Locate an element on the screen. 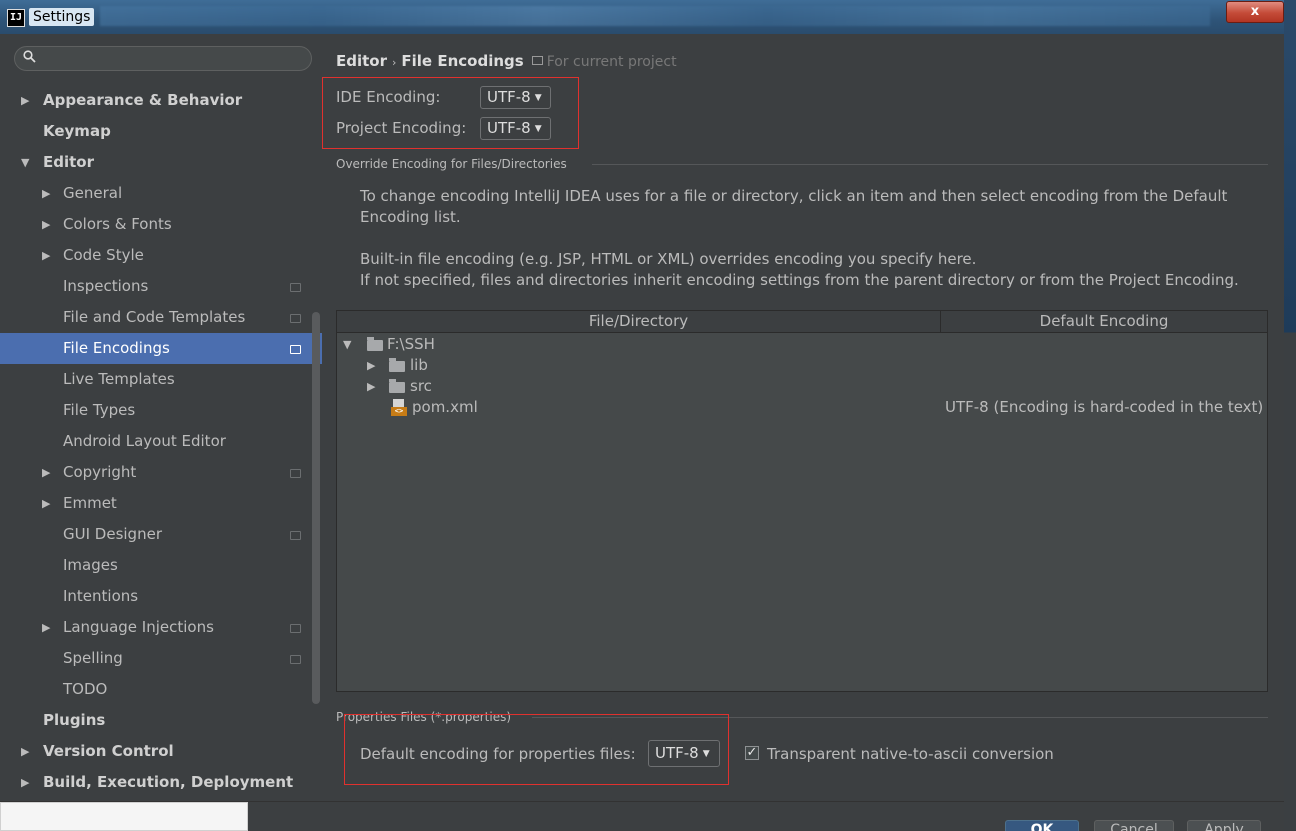  project-encoding-combo: UTF-8 ▼ is located at coordinates (515, 128).